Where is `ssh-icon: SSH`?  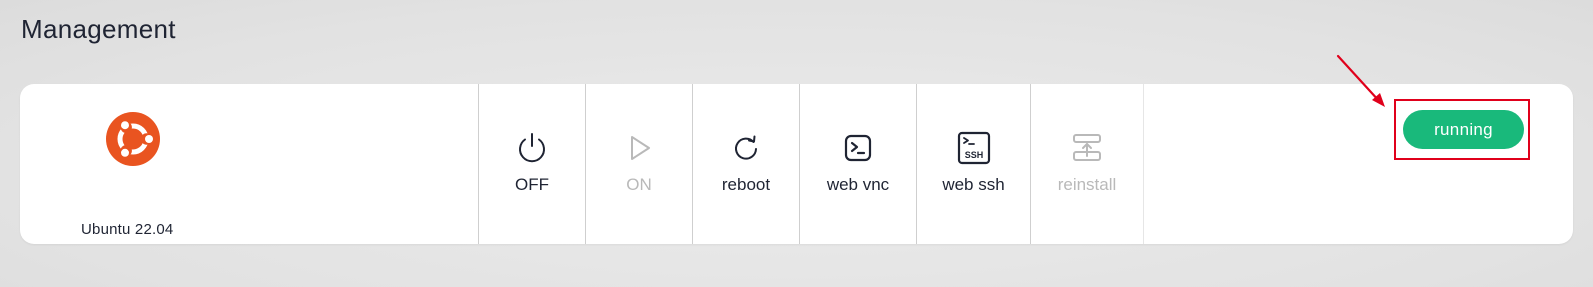
ssh-icon: SSH is located at coordinates (974, 148).